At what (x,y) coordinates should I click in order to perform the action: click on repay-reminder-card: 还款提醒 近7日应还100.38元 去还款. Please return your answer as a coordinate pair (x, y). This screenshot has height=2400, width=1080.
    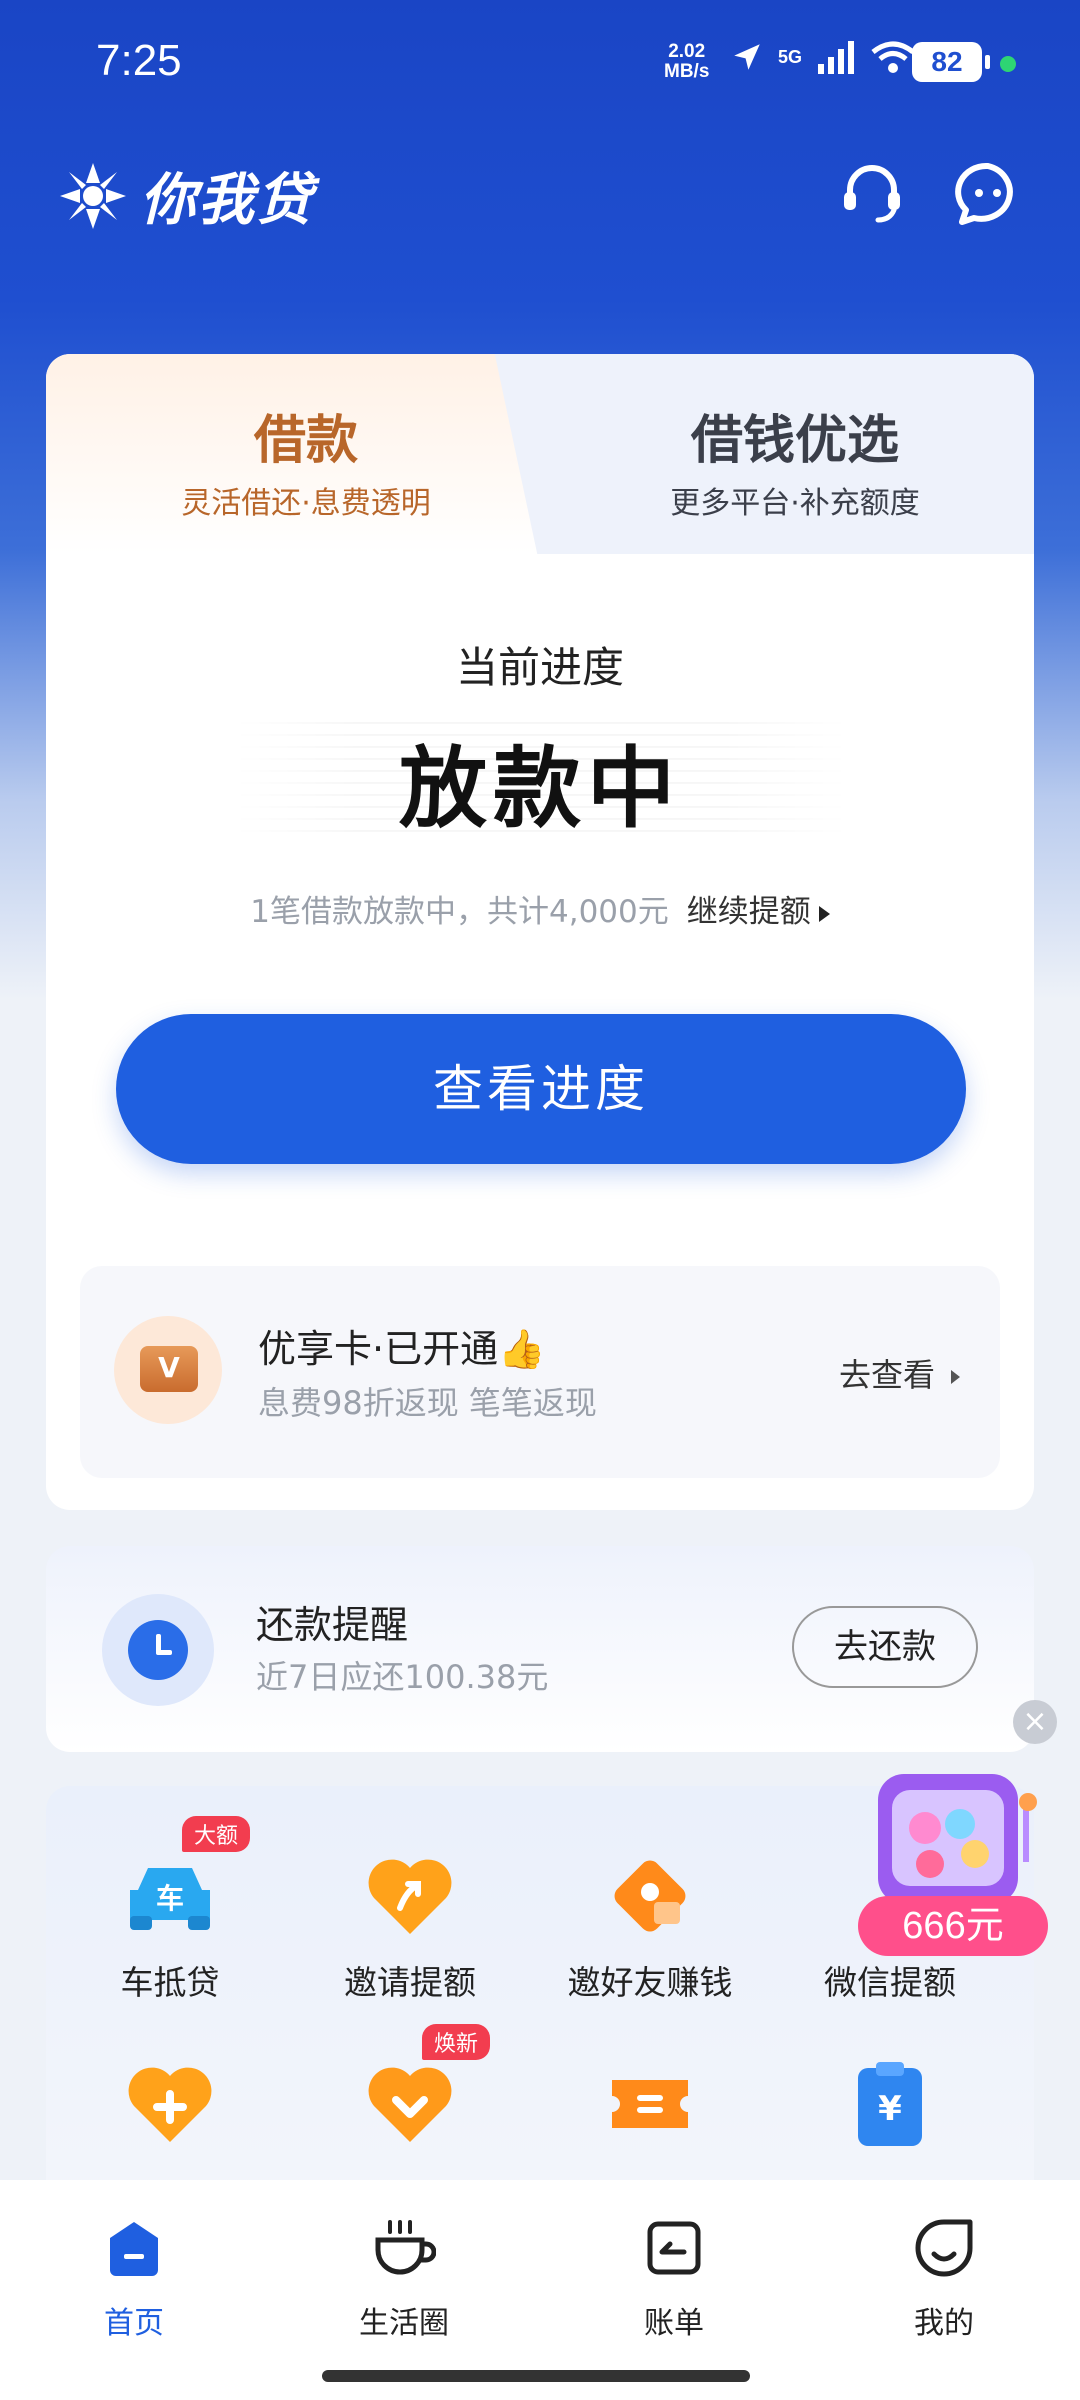
    Looking at the image, I should click on (540, 1649).